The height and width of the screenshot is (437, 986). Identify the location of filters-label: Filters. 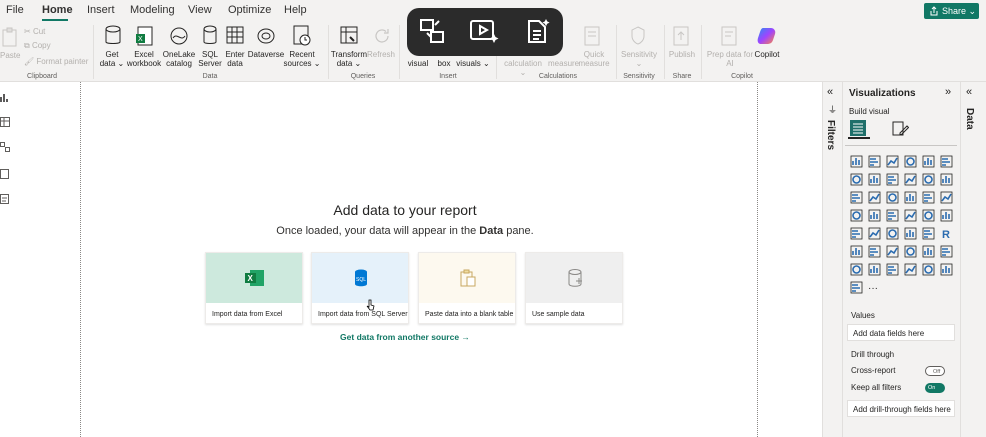
(830, 135).